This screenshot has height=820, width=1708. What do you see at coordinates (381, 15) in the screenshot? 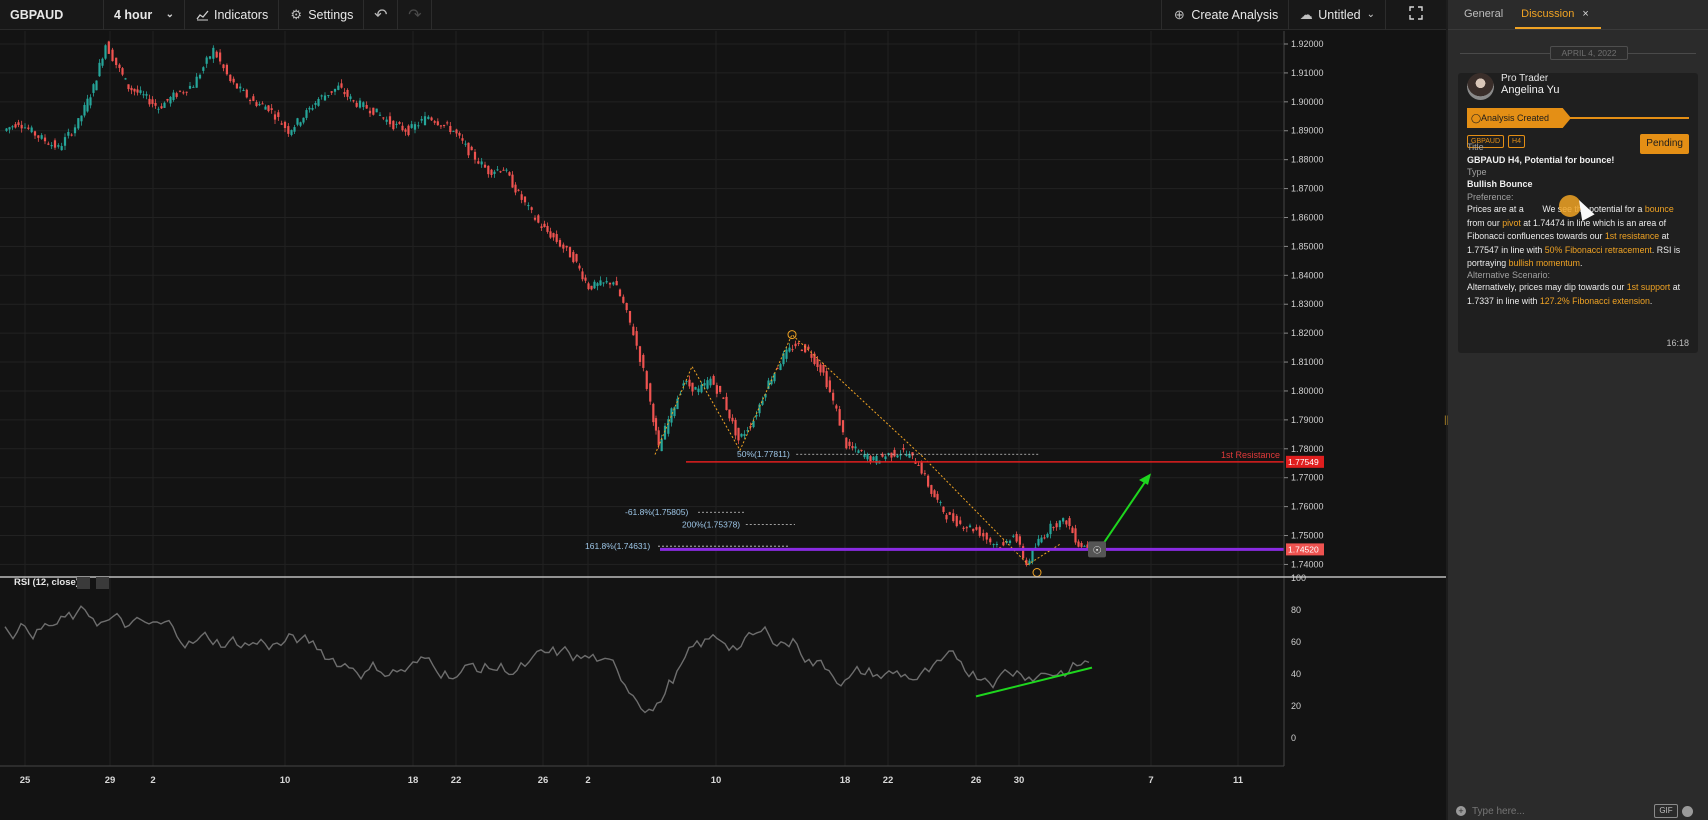
I see `undo-button: ↶` at bounding box center [381, 15].